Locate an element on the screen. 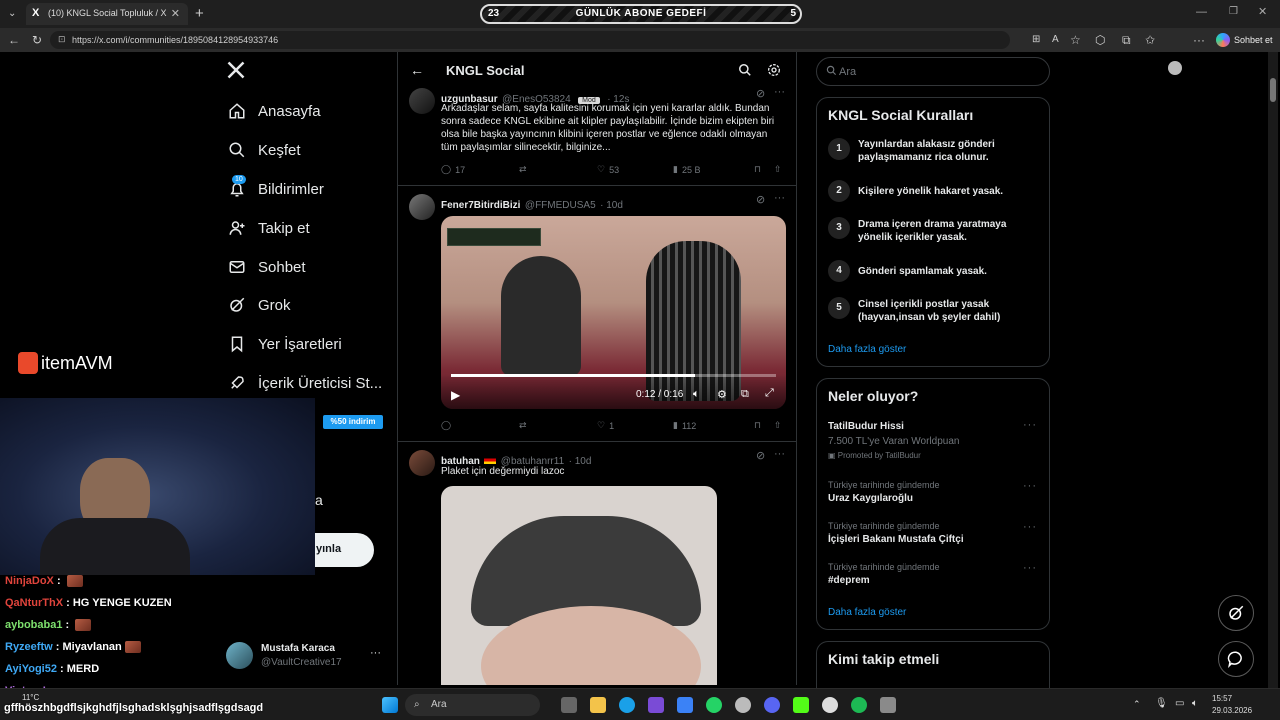 This screenshot has height=720, width=1280. copilot-chat-button: Sohbet et is located at coordinates (1245, 40).